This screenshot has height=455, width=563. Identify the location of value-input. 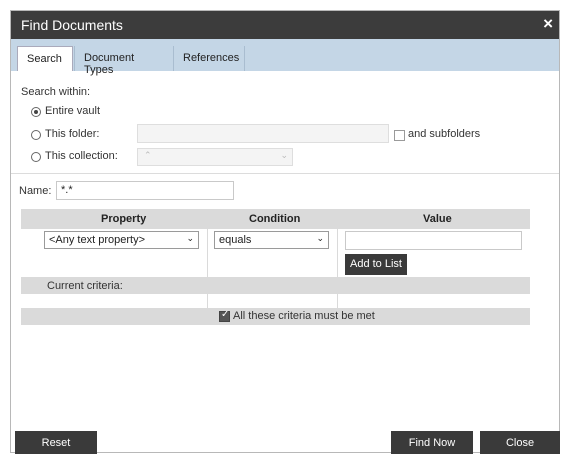
(433, 240).